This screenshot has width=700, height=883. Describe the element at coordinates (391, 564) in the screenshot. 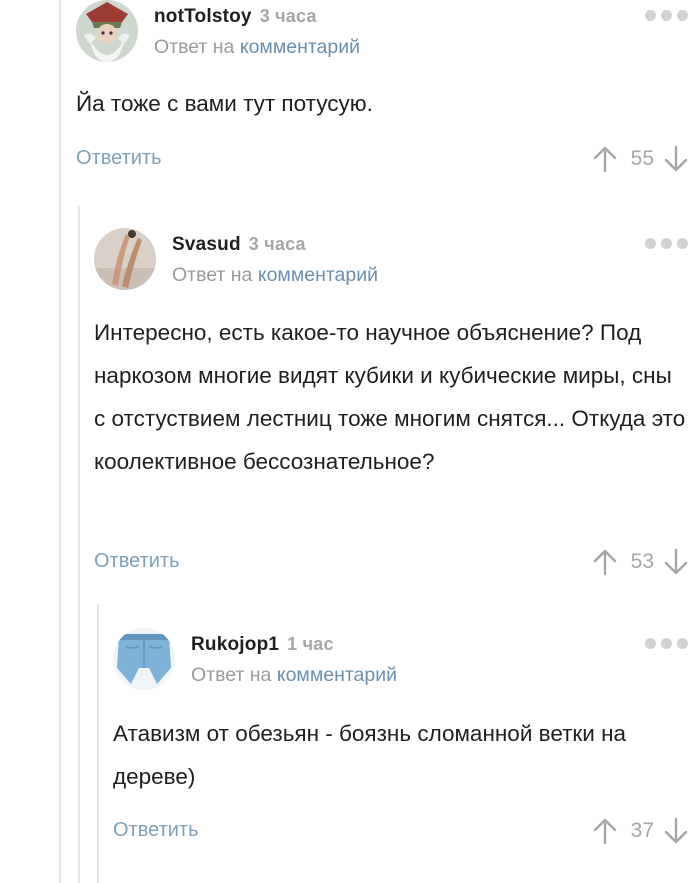

I see `comment-footer: Ответить 53` at that location.